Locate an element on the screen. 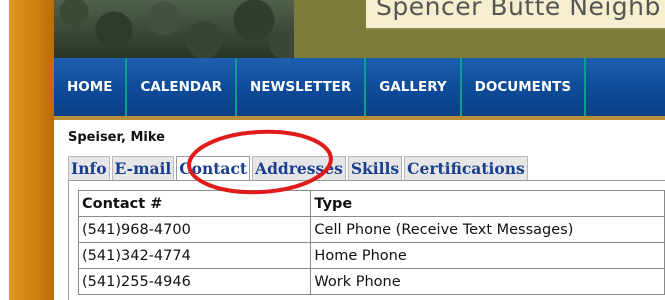 Image resolution: width=665 pixels, height=300 pixels. nav-documents: DOCUMENTS is located at coordinates (524, 87).